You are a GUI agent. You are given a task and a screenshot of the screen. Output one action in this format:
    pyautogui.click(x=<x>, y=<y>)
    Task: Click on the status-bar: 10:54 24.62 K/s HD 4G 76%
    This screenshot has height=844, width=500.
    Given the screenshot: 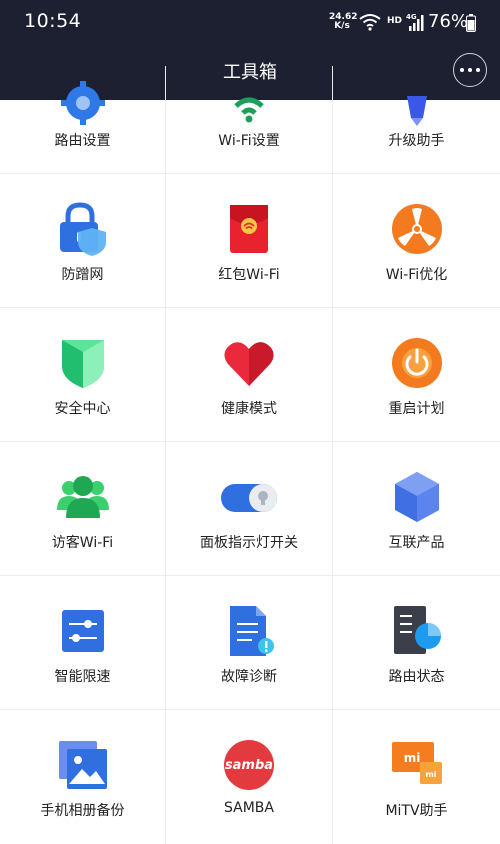 What is the action you would take?
    pyautogui.click(x=250, y=23)
    